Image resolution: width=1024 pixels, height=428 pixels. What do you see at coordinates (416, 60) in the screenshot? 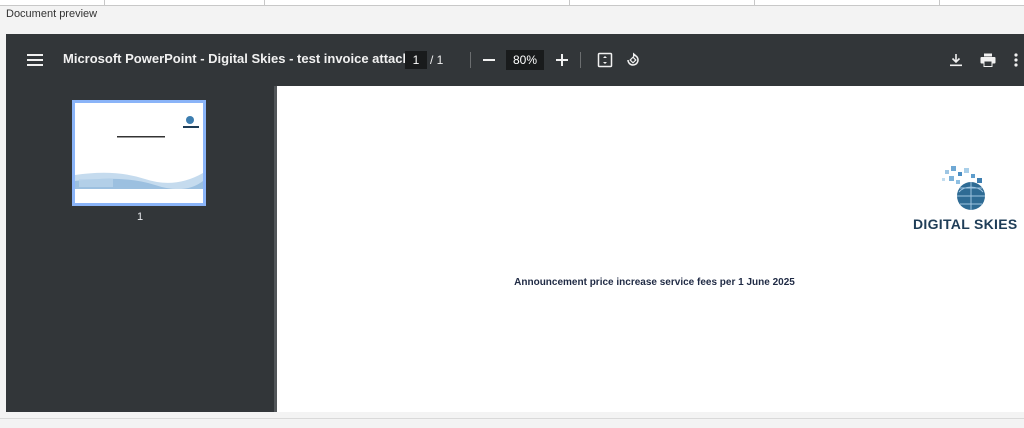
I see `page-number-input: 1` at bounding box center [416, 60].